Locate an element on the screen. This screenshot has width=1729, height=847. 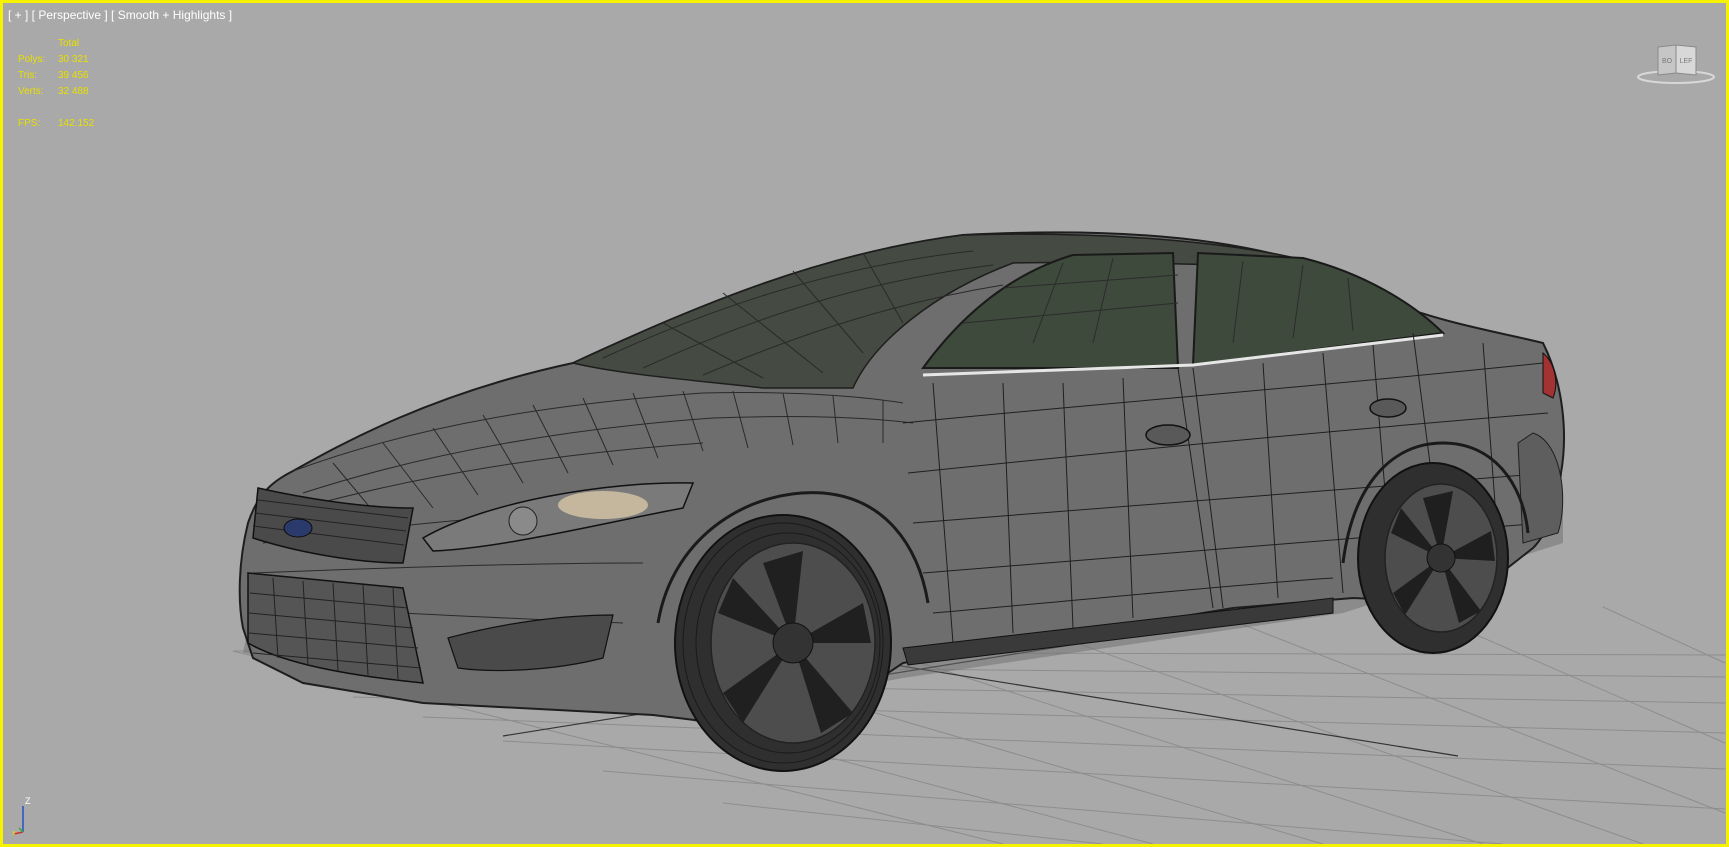
stats-key: Verts: is located at coordinates (31, 91).